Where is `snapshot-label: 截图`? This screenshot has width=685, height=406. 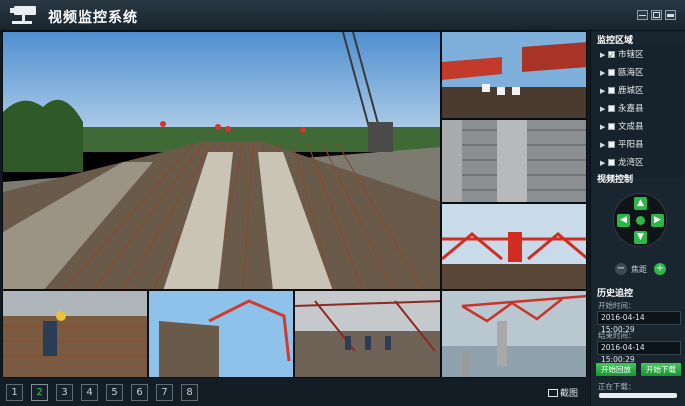 snapshot-label: 截图 is located at coordinates (569, 394).